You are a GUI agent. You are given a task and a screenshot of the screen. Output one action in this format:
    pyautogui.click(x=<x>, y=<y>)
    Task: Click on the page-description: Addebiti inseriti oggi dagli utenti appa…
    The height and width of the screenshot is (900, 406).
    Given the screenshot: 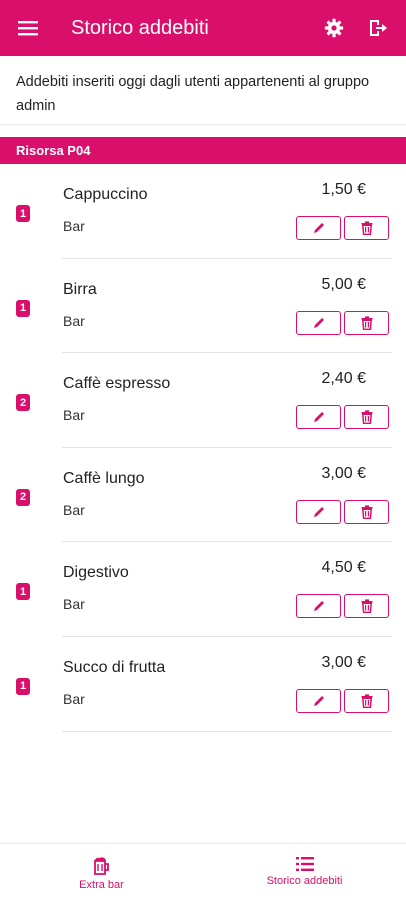 What is the action you would take?
    pyautogui.click(x=193, y=94)
    